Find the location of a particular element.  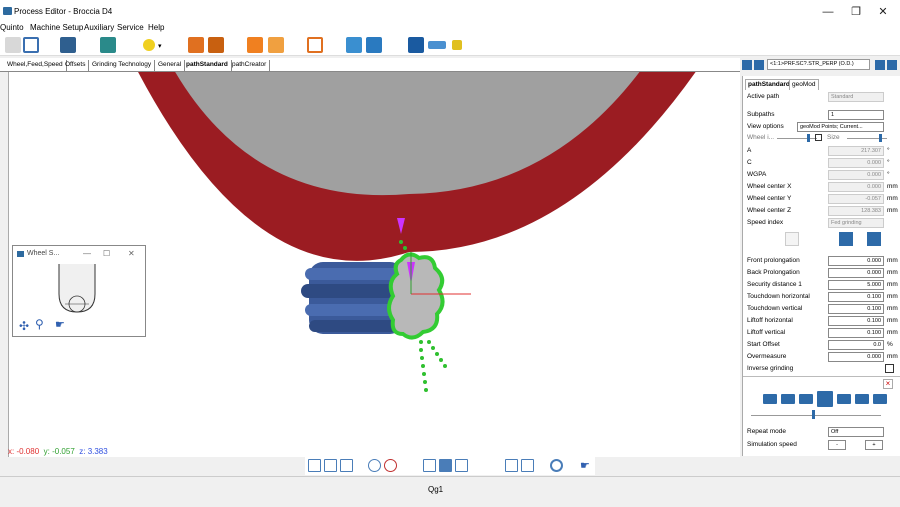

panel-icon-left is located at coordinates (747, 65).